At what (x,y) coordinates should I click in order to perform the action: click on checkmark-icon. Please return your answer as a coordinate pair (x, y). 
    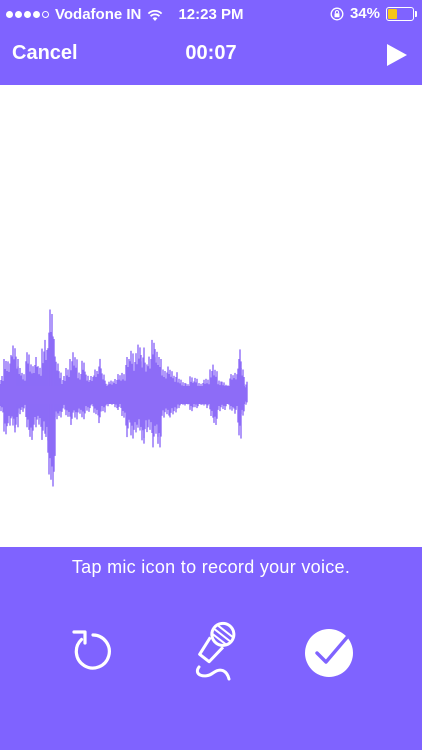
    Looking at the image, I should click on (331, 651).